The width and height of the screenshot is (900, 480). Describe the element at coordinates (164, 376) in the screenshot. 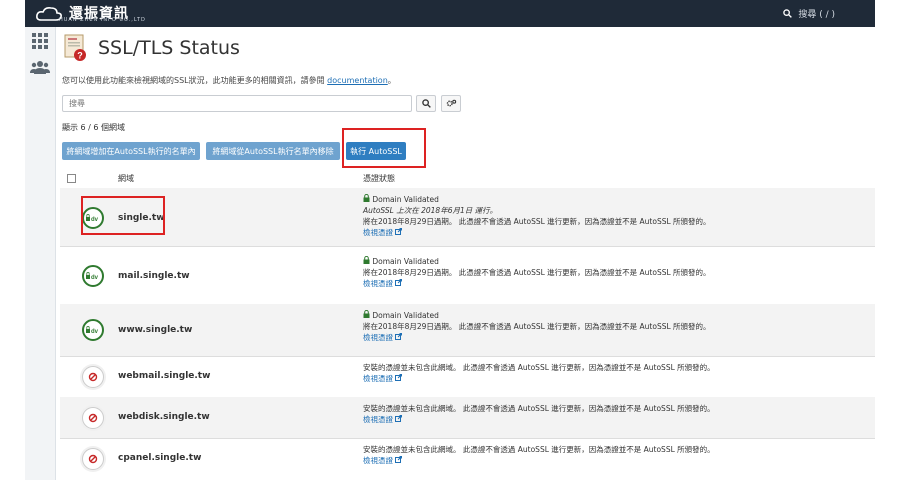

I see `domain-name: webmail.single.tw` at that location.